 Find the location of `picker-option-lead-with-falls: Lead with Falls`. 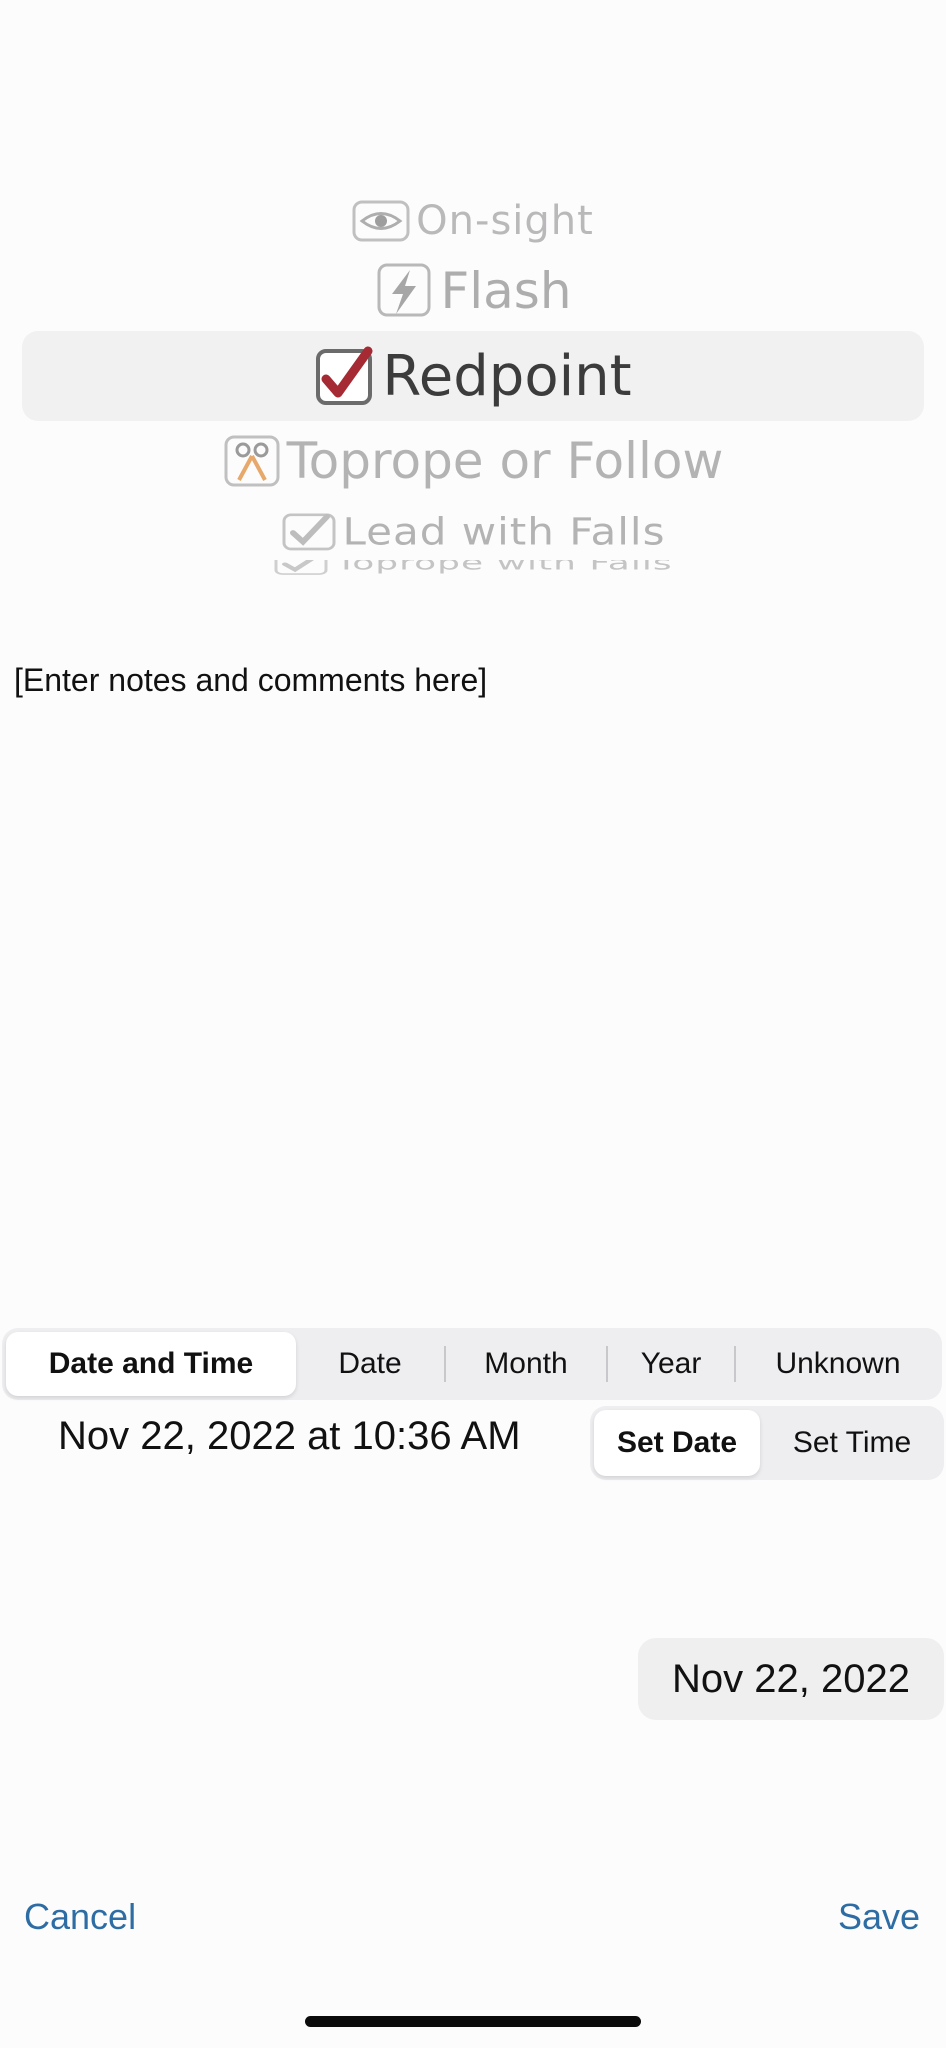

picker-option-lead-with-falls: Lead with Falls is located at coordinates (473, 531).